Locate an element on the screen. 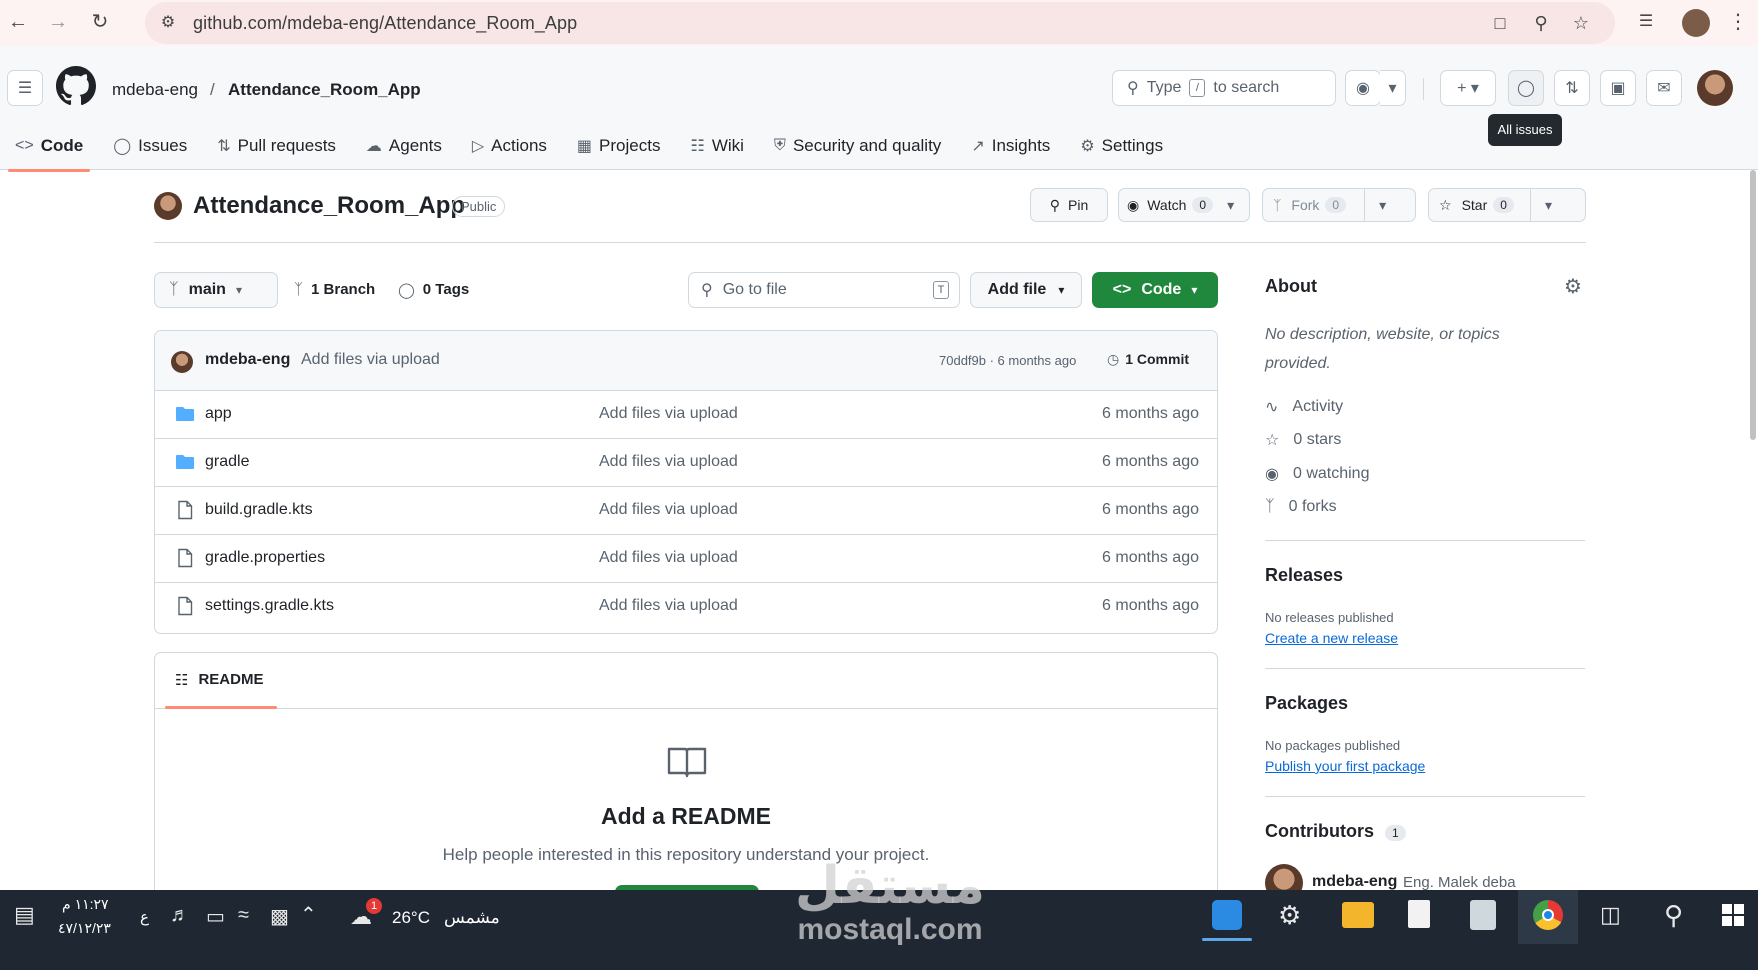  code-button: <> Code ▾ is located at coordinates (1155, 290).